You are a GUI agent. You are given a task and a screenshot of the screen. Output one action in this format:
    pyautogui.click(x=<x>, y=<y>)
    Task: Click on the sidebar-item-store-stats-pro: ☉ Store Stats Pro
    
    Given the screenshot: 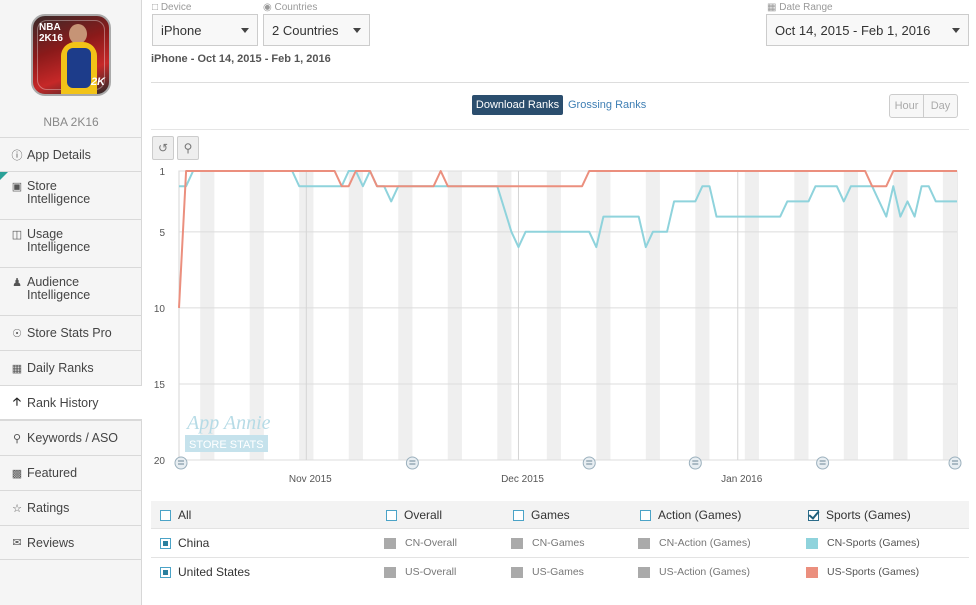 What is the action you would take?
    pyautogui.click(x=71, y=332)
    